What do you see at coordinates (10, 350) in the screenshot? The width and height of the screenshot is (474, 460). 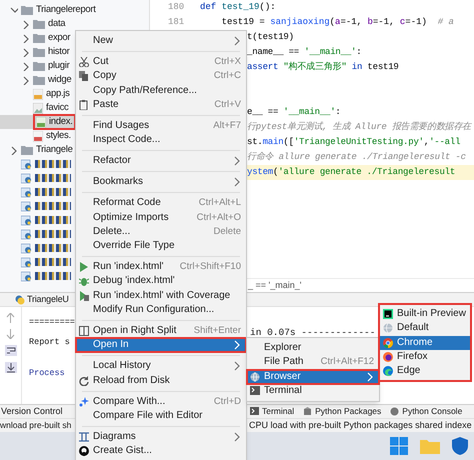 I see `soft-wrap-icon` at bounding box center [10, 350].